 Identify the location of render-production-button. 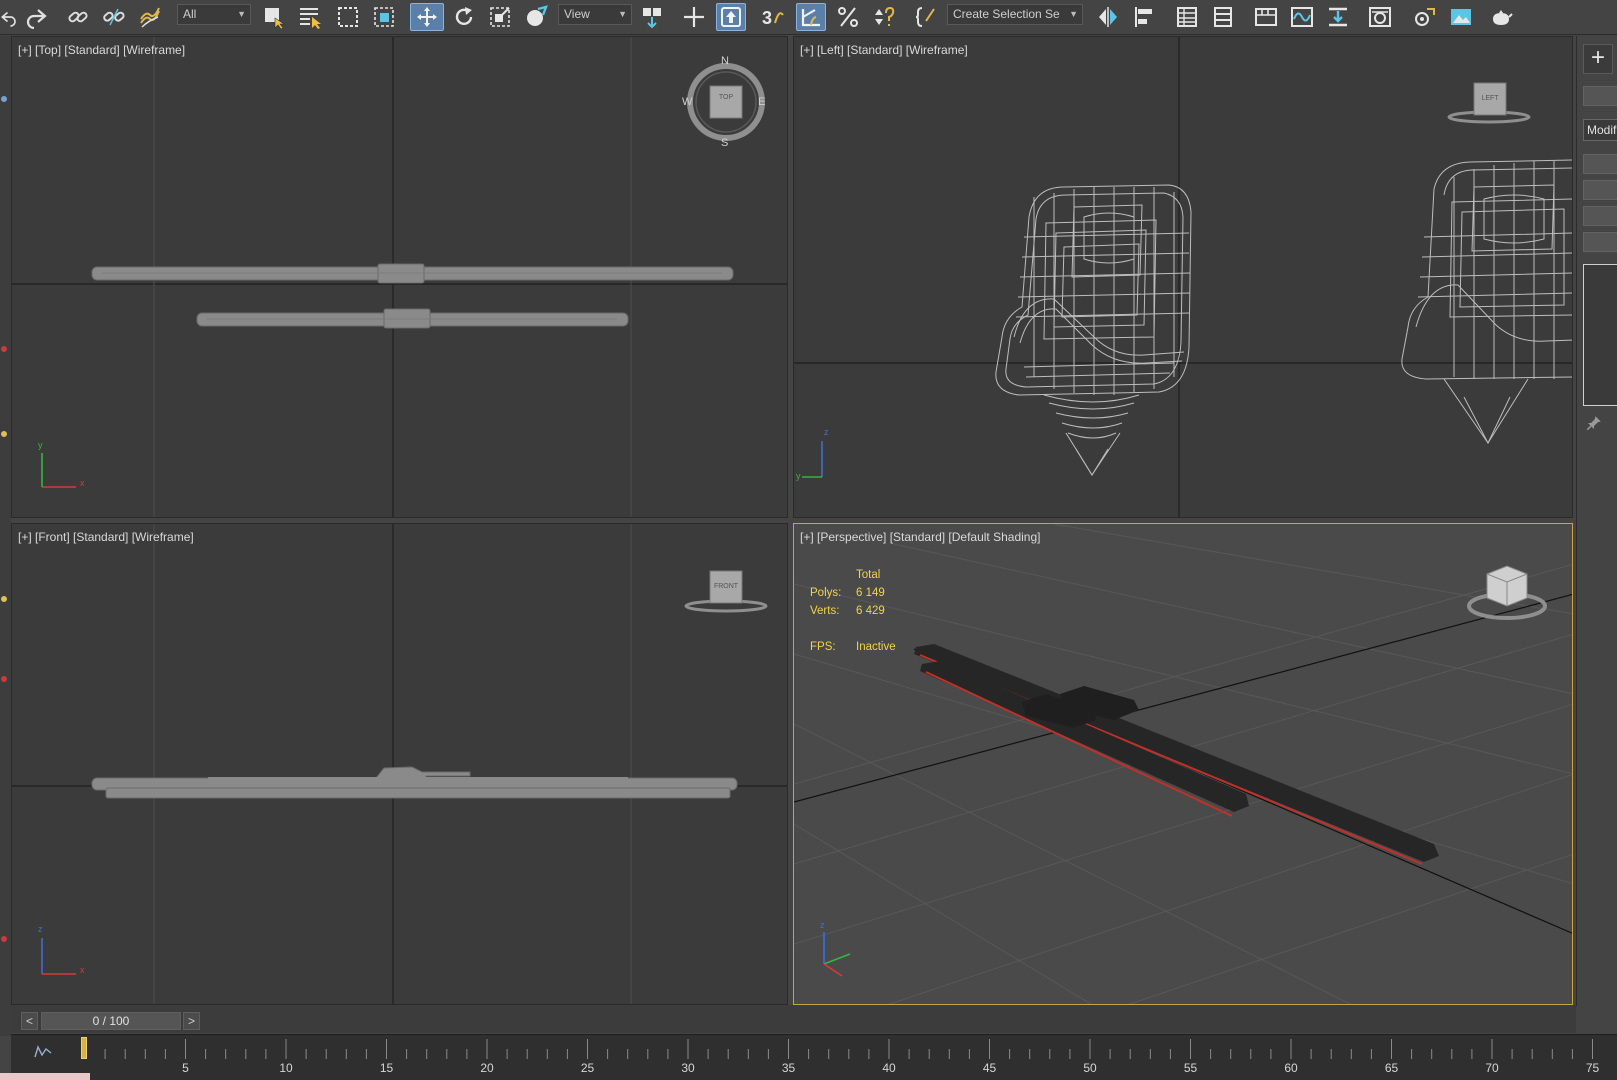
(1501, 17).